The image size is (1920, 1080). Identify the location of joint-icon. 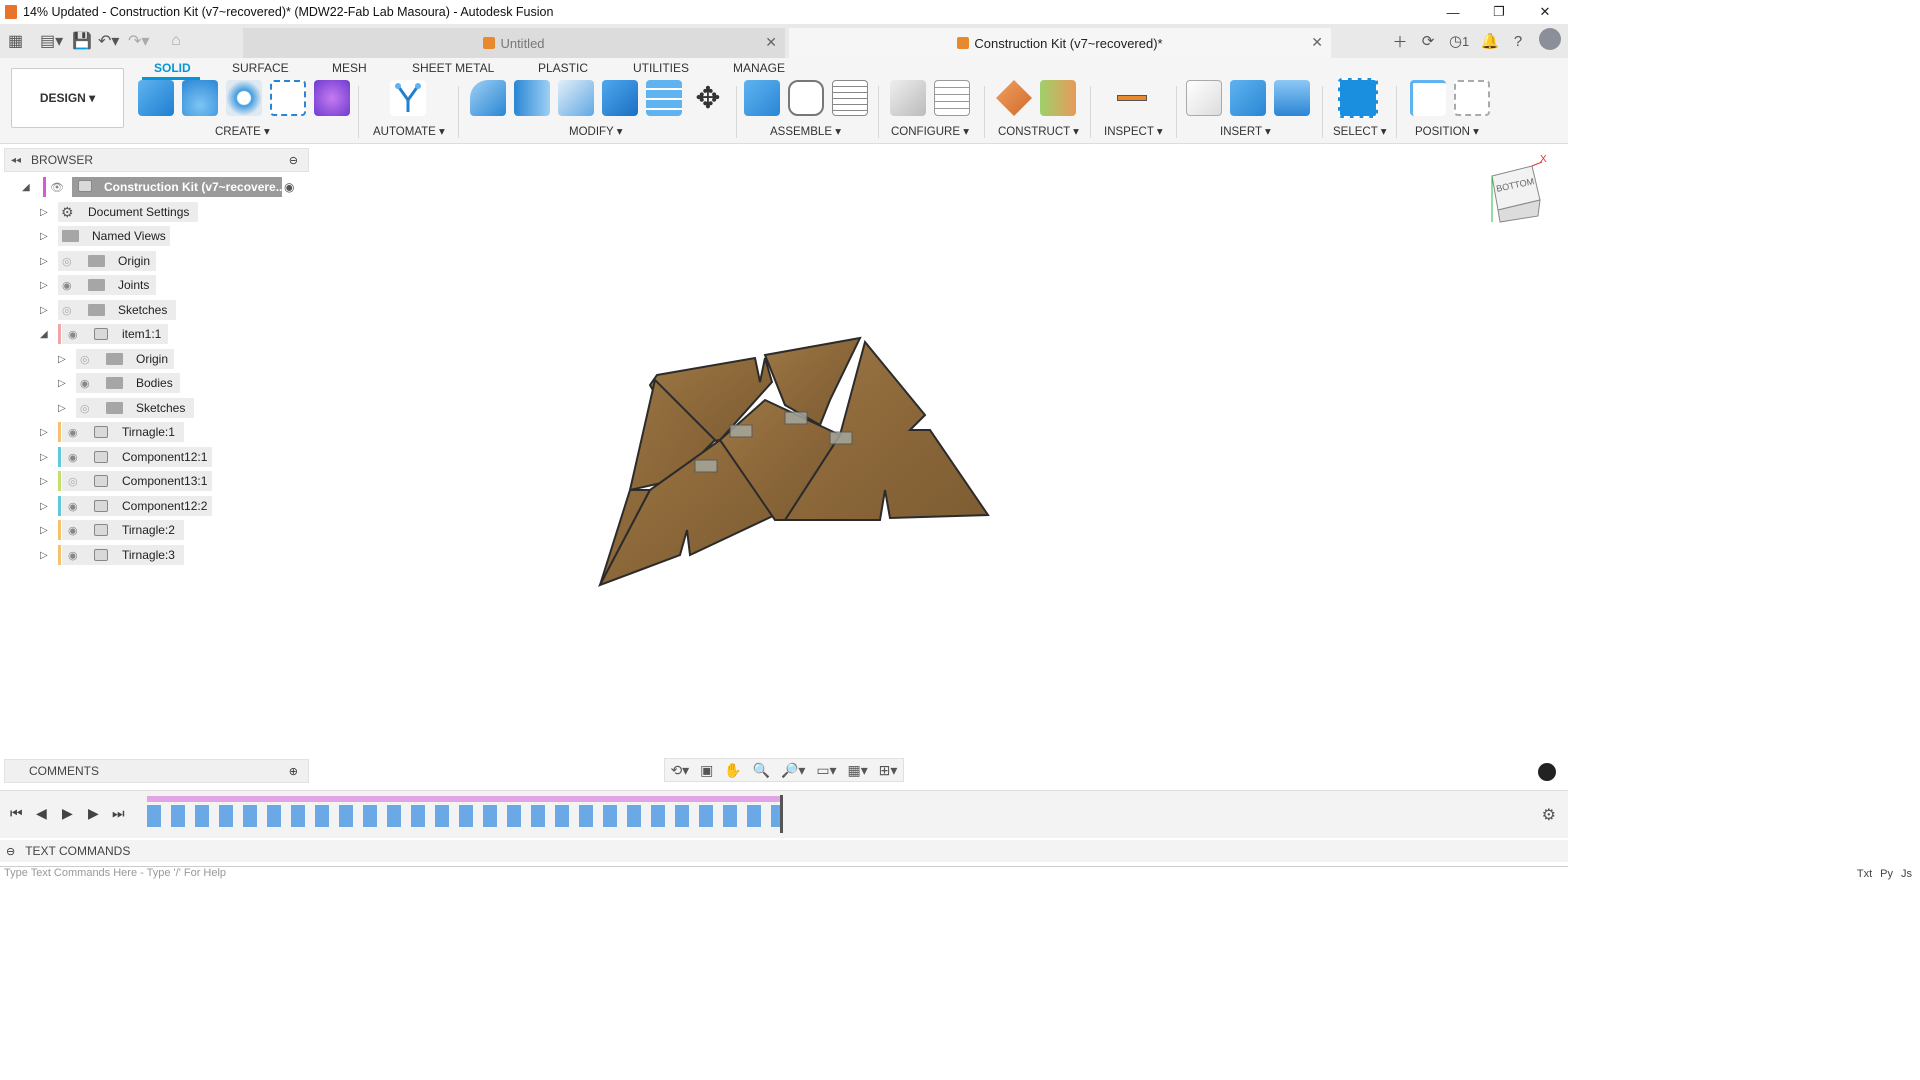
(806, 98).